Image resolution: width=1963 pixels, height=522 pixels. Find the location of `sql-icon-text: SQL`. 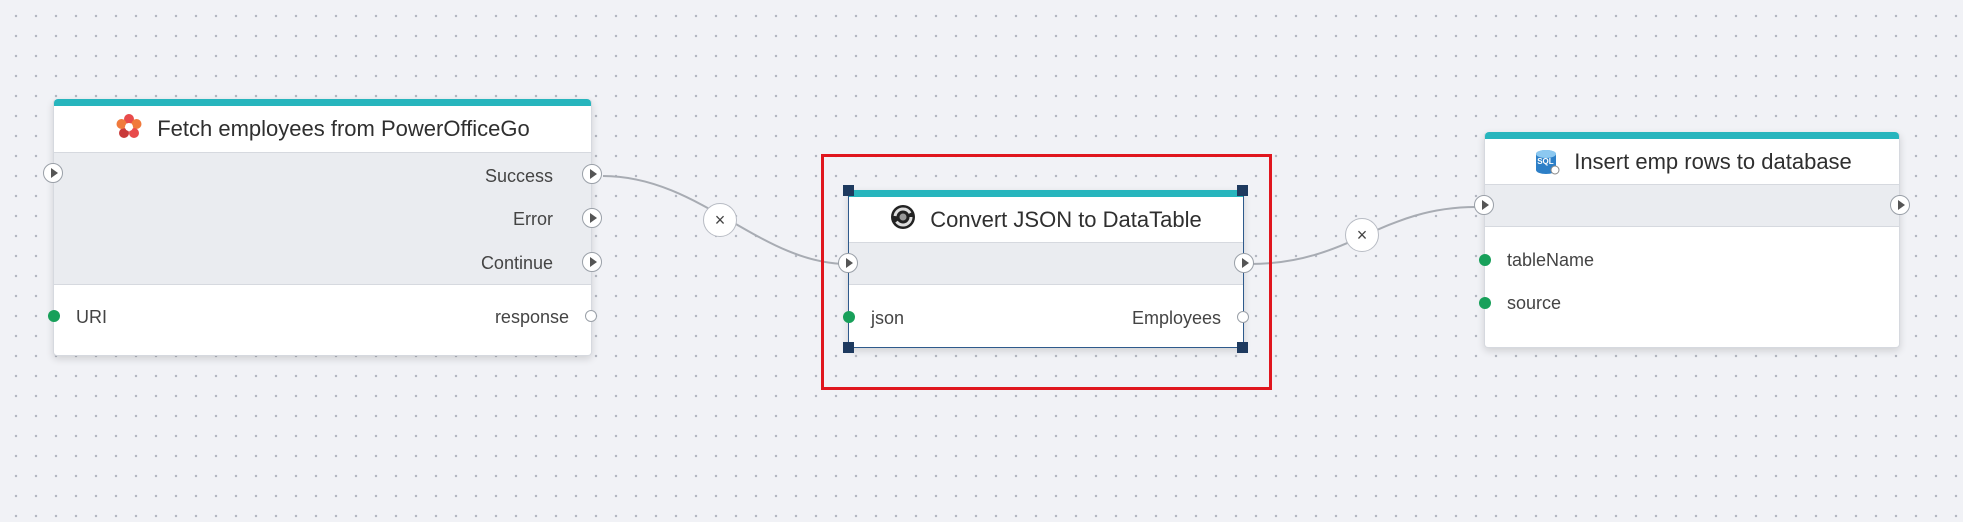

sql-icon-text: SQL is located at coordinates (1545, 161).